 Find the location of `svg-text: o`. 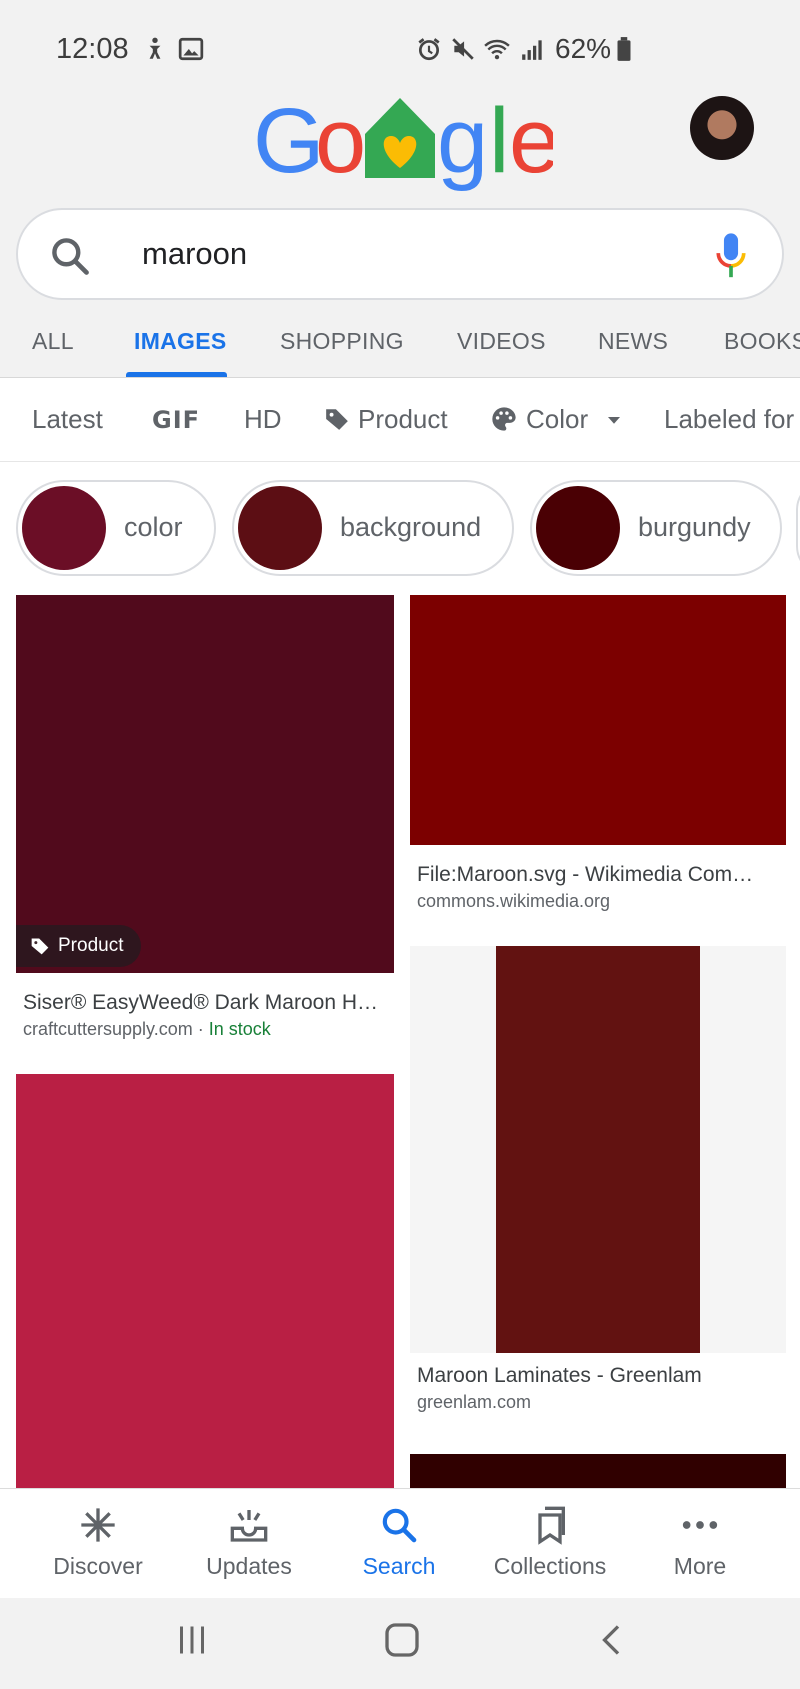

svg-text: o is located at coordinates (340, 141).